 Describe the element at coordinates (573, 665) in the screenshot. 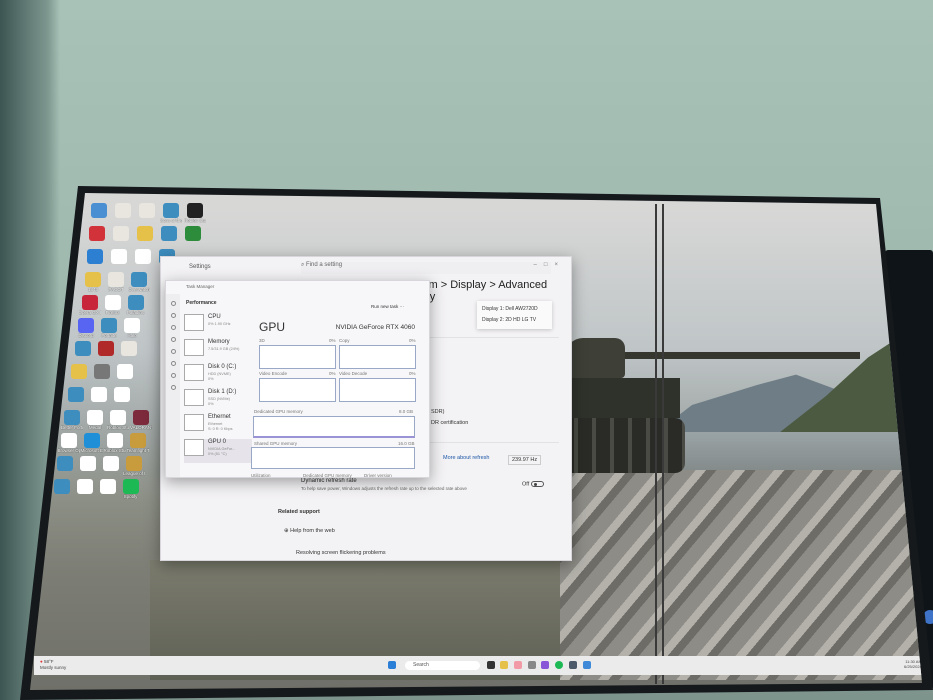

I see `steam-icon` at that location.